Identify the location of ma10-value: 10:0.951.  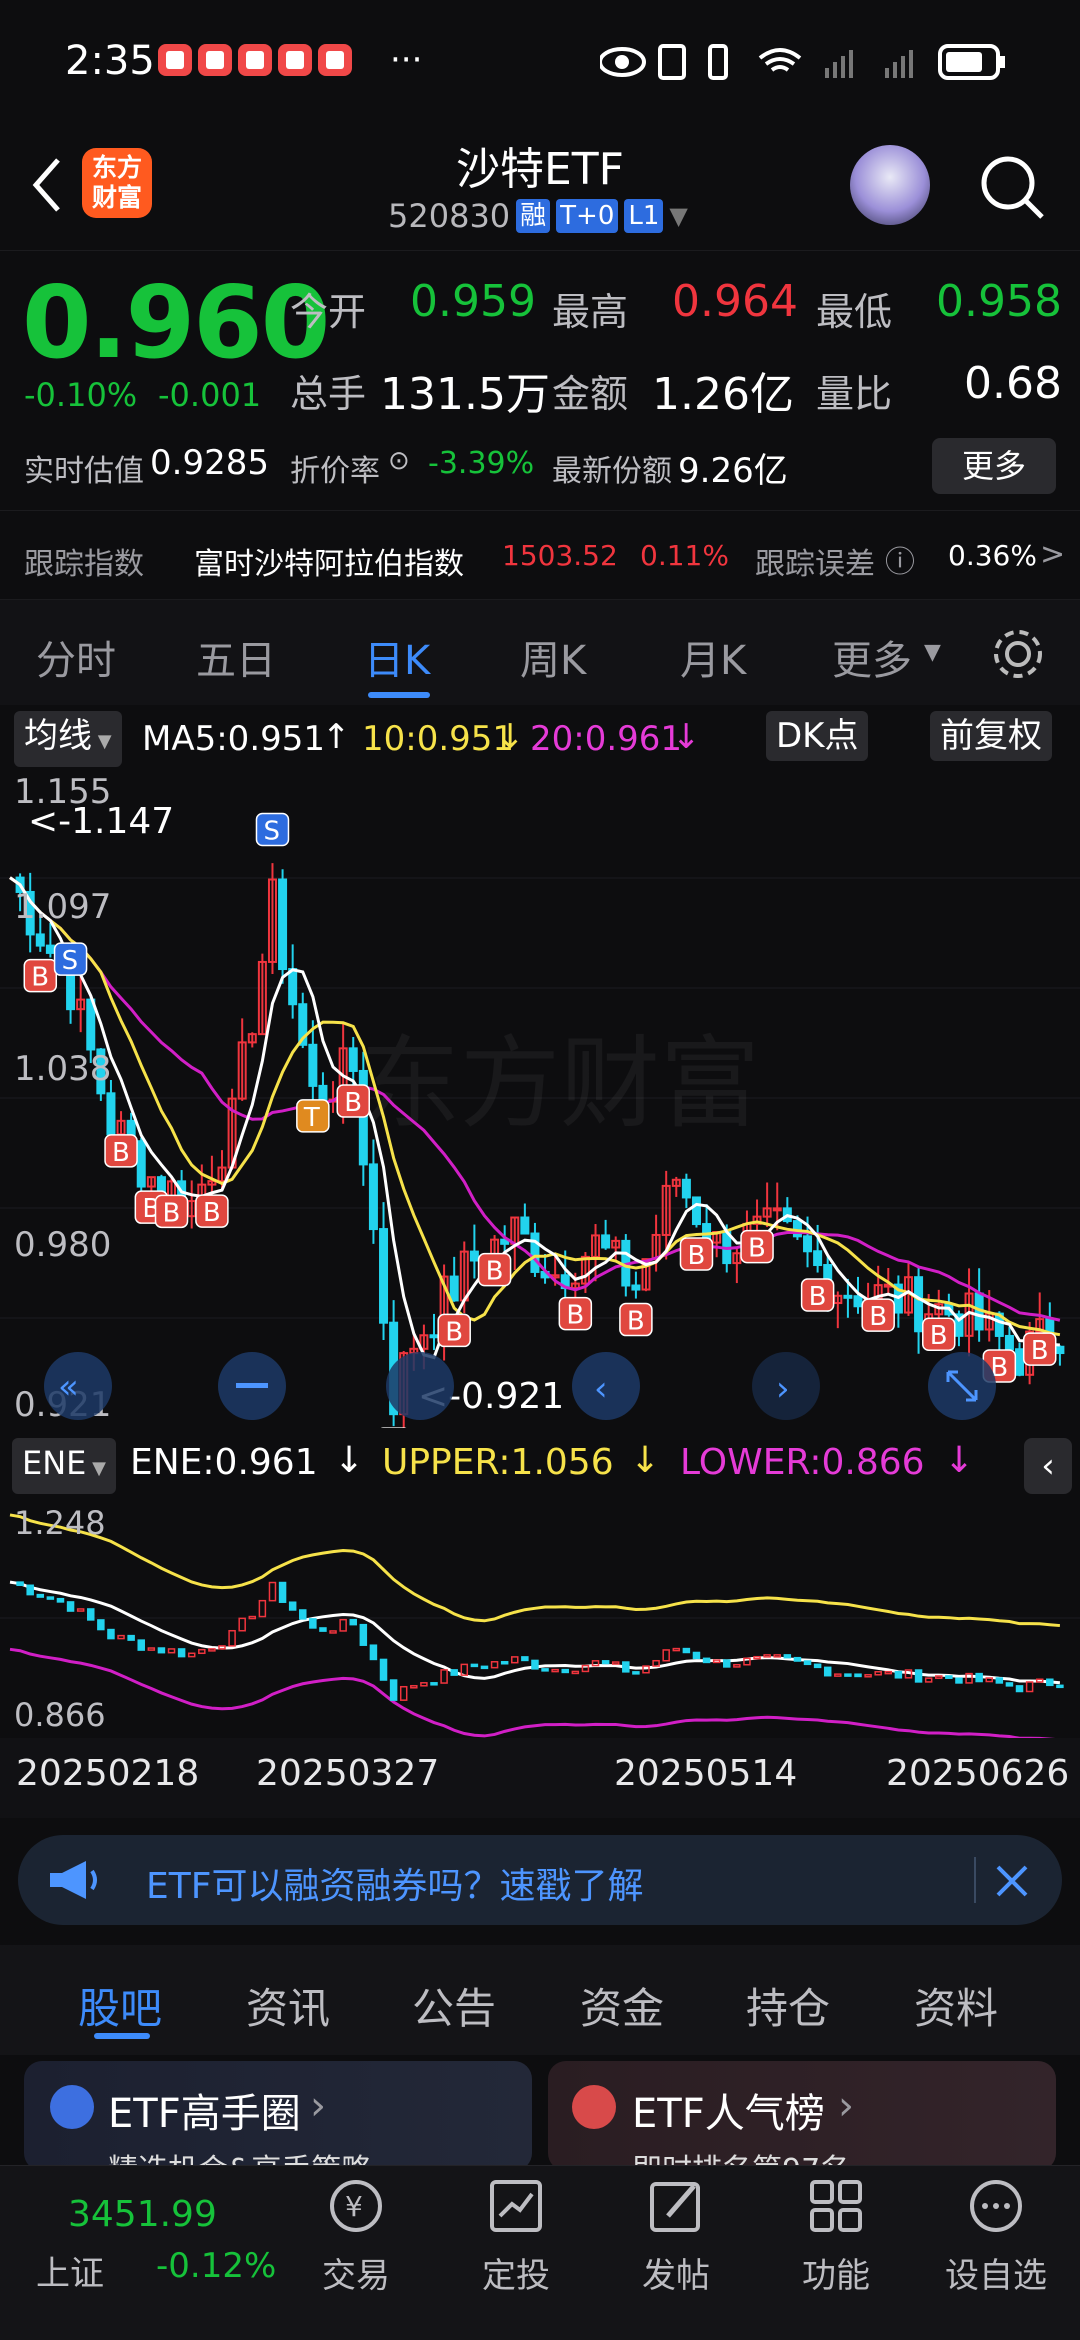
(438, 739).